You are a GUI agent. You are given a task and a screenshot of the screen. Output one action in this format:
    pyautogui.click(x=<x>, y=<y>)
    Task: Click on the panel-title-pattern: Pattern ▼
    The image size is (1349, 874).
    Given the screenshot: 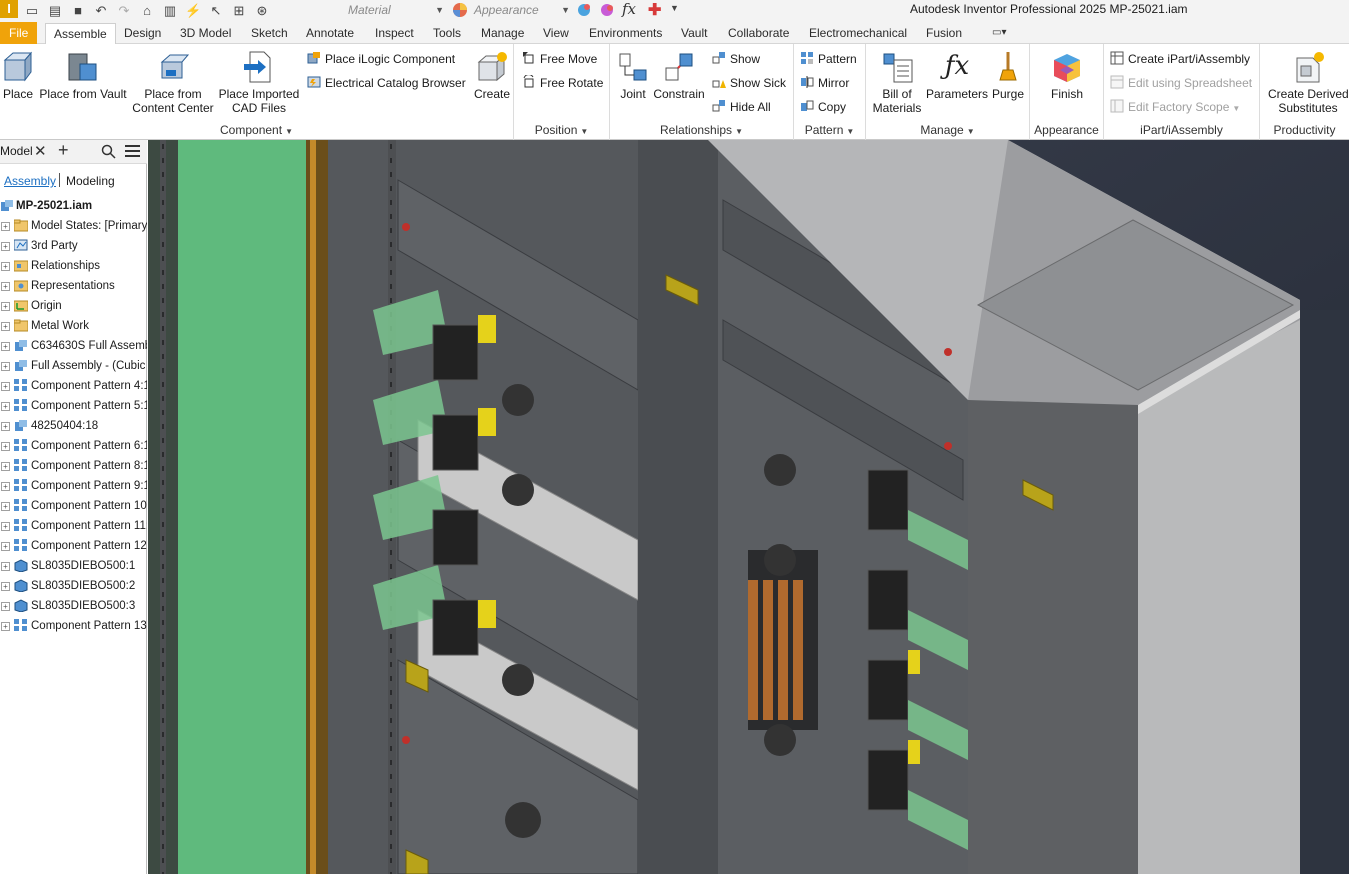 What is the action you would take?
    pyautogui.click(x=829, y=130)
    